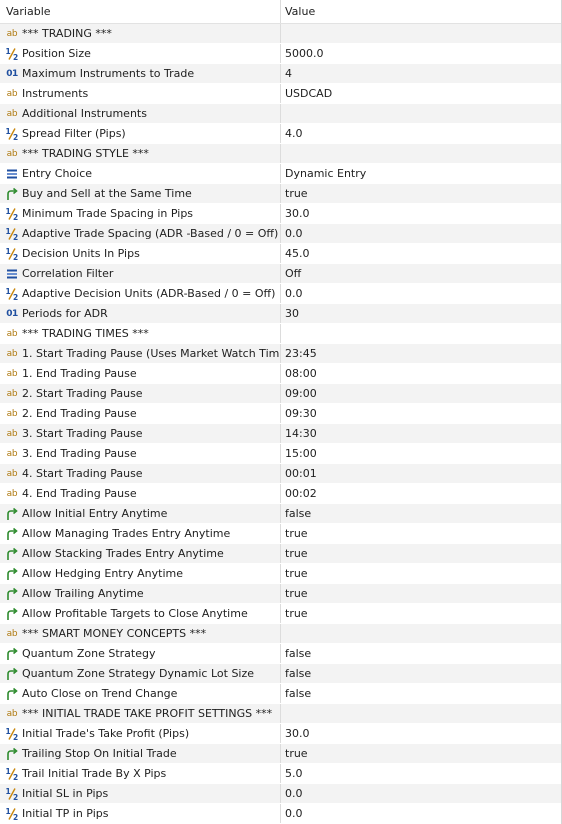 This screenshot has width=562, height=824. Describe the element at coordinates (280, 774) in the screenshot. I see `param-row: 1 2 Trail Initial Trade By X Pips 5.0` at that location.